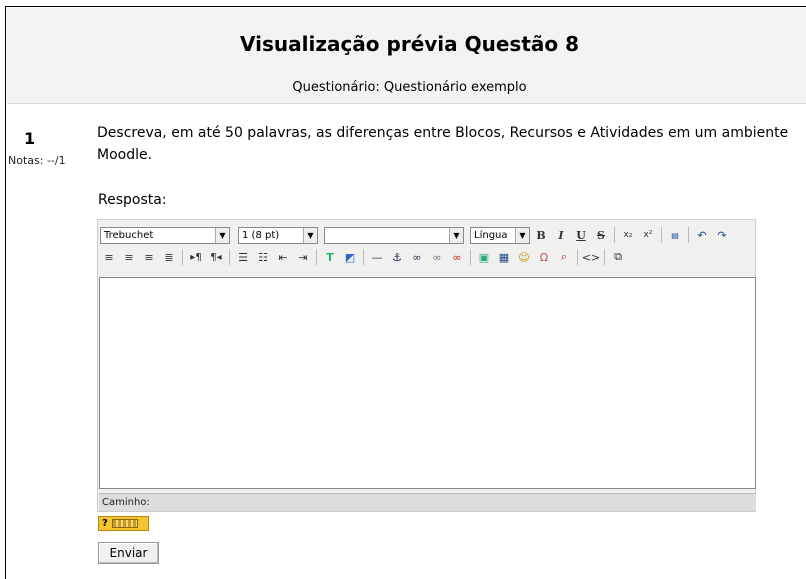 The width and height of the screenshot is (806, 579). What do you see at coordinates (149, 257) in the screenshot?
I see `align-right-icon: ≡` at bounding box center [149, 257].